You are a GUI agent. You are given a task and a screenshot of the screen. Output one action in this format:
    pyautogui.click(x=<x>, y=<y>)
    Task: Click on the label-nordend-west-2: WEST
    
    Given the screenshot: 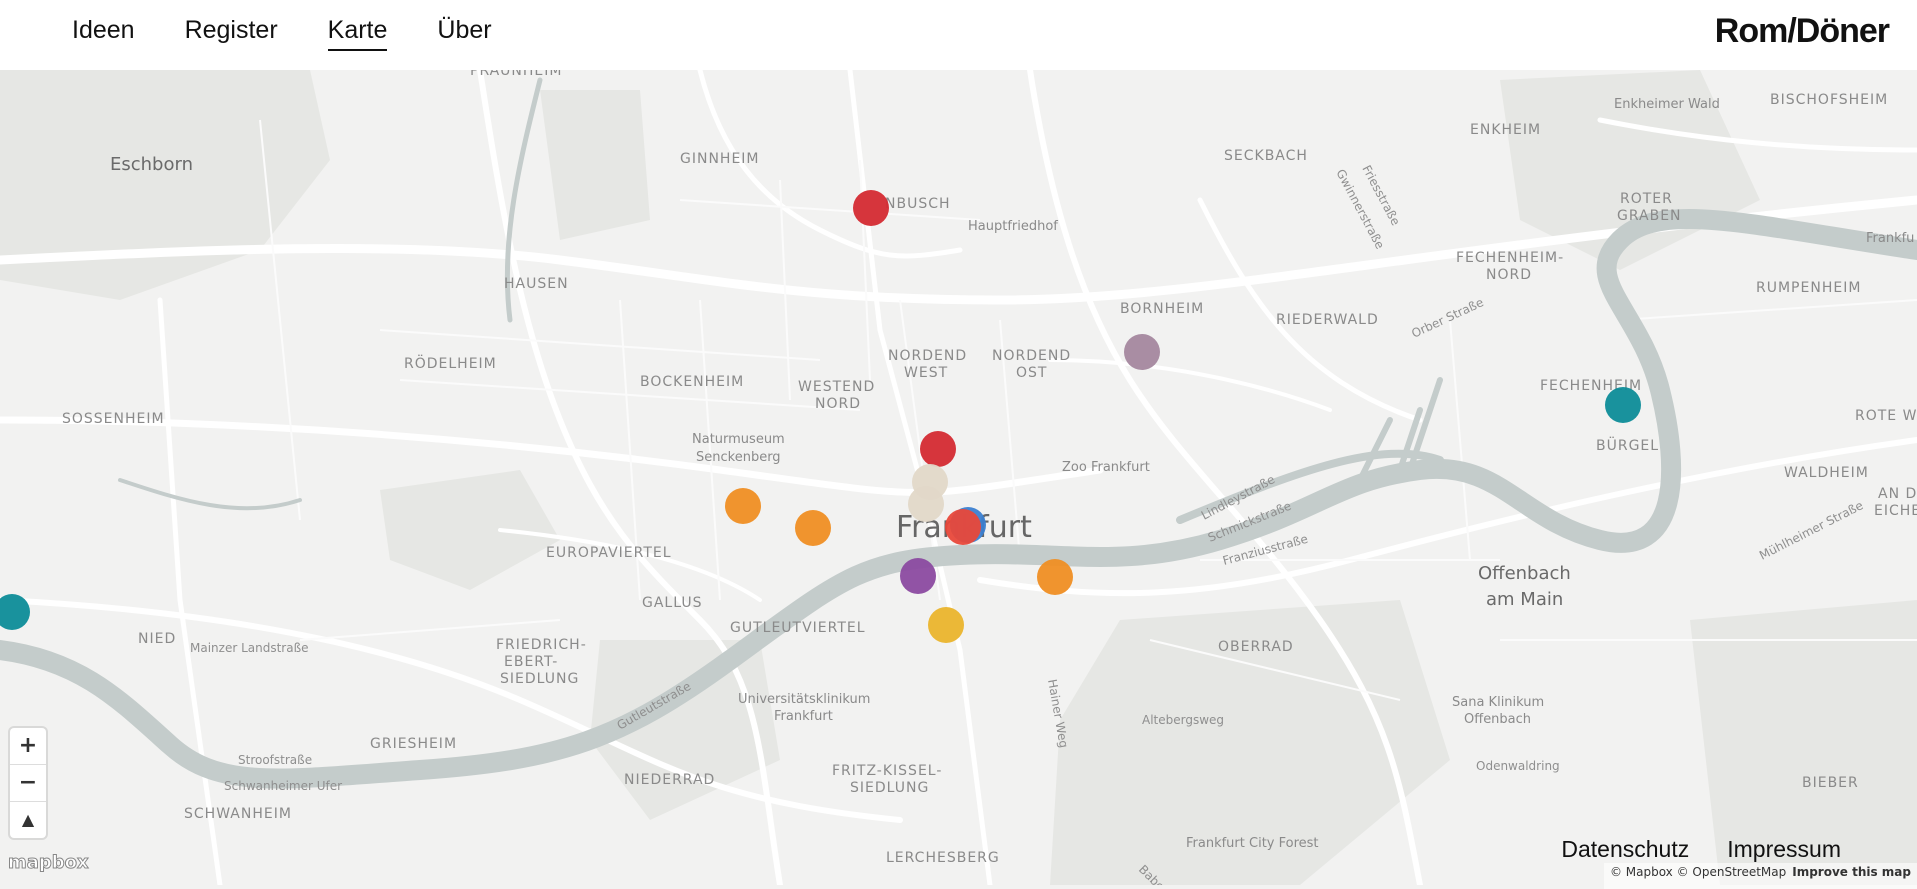 What is the action you would take?
    pyautogui.click(x=926, y=373)
    